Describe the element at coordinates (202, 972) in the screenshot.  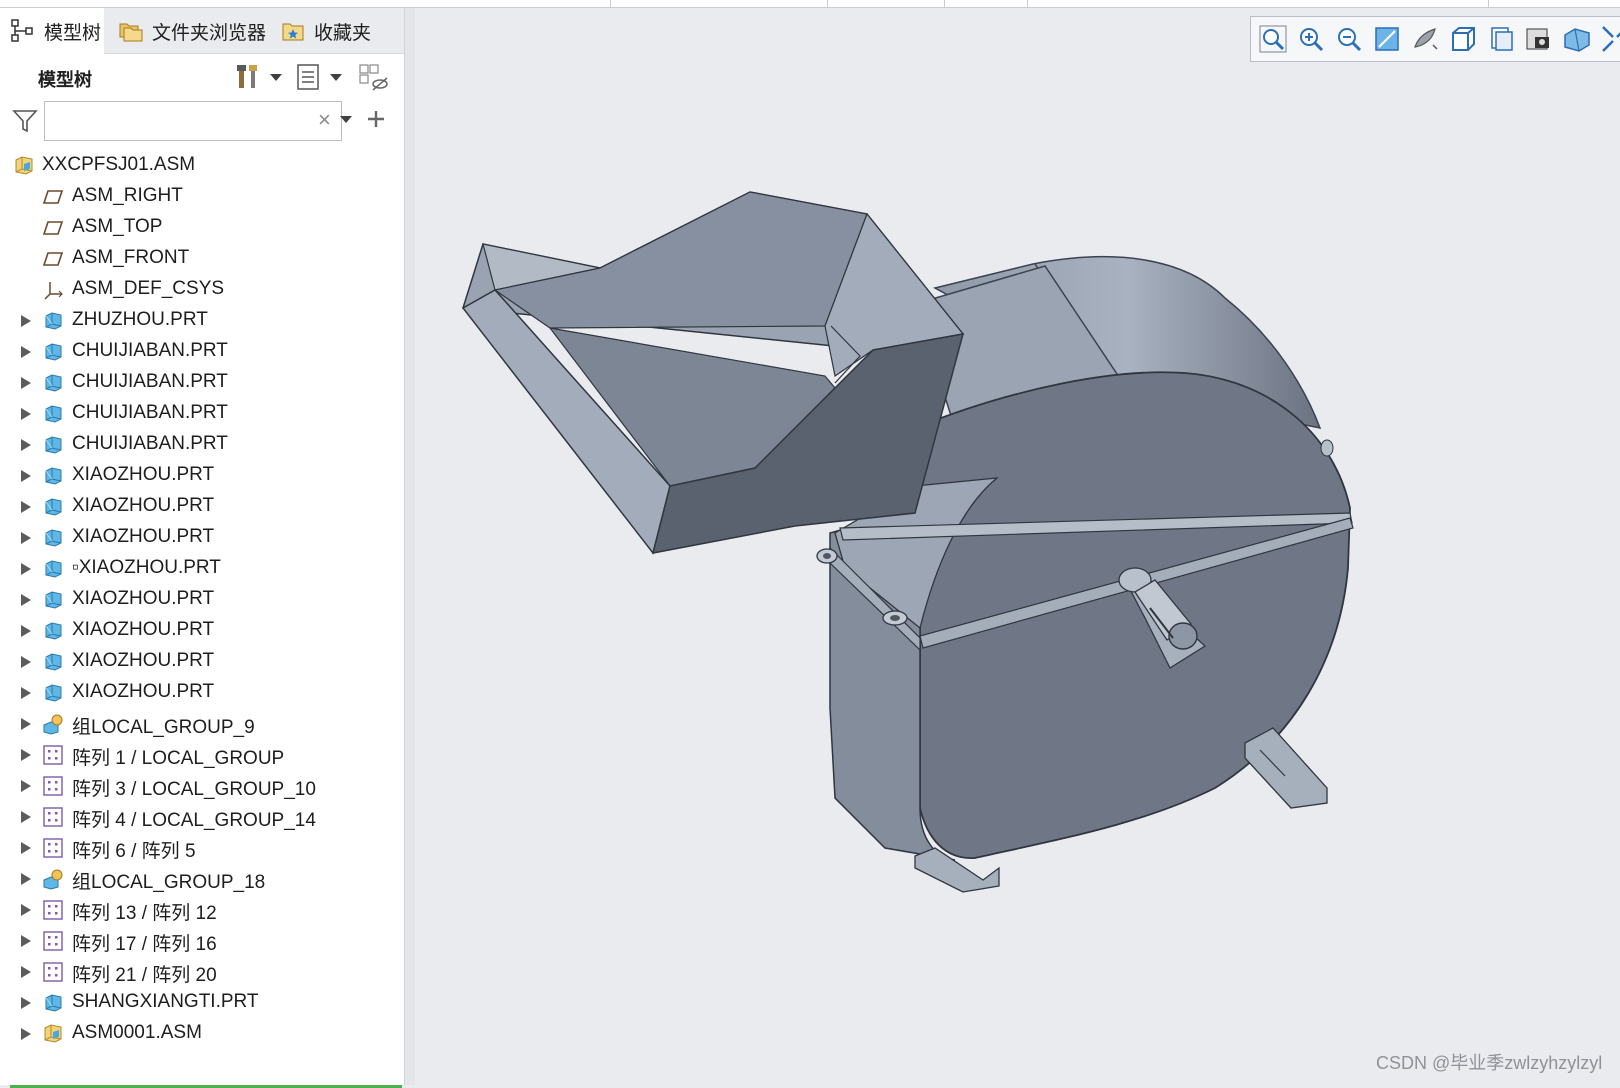
I see `tree-item: 阵列 21 / 阵列 20` at that location.